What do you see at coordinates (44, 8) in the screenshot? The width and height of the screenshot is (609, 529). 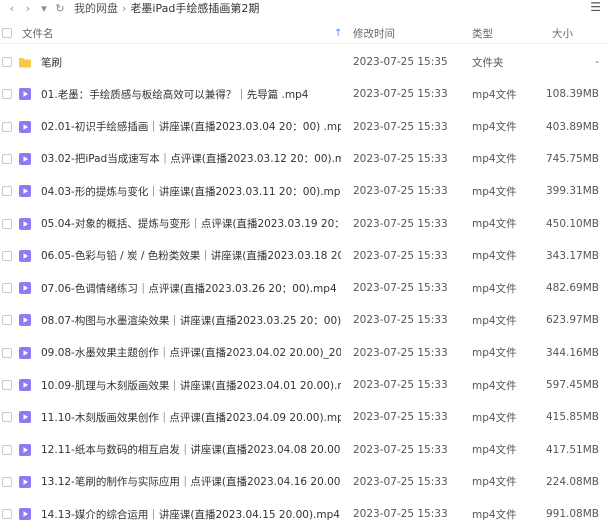 I see `dropdown-icon: ▾` at bounding box center [44, 8].